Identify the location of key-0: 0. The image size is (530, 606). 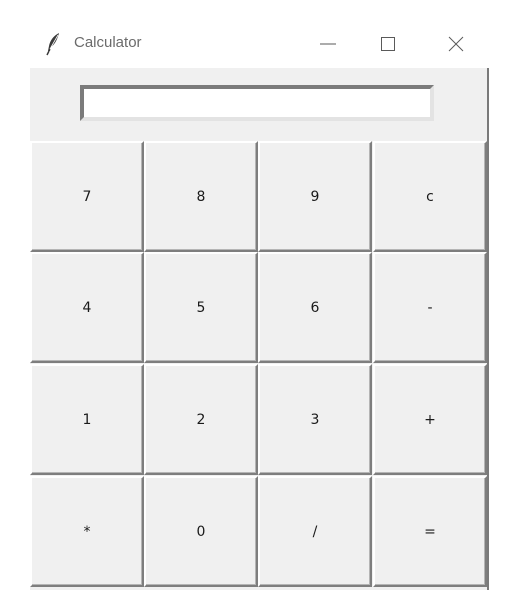
(201, 531).